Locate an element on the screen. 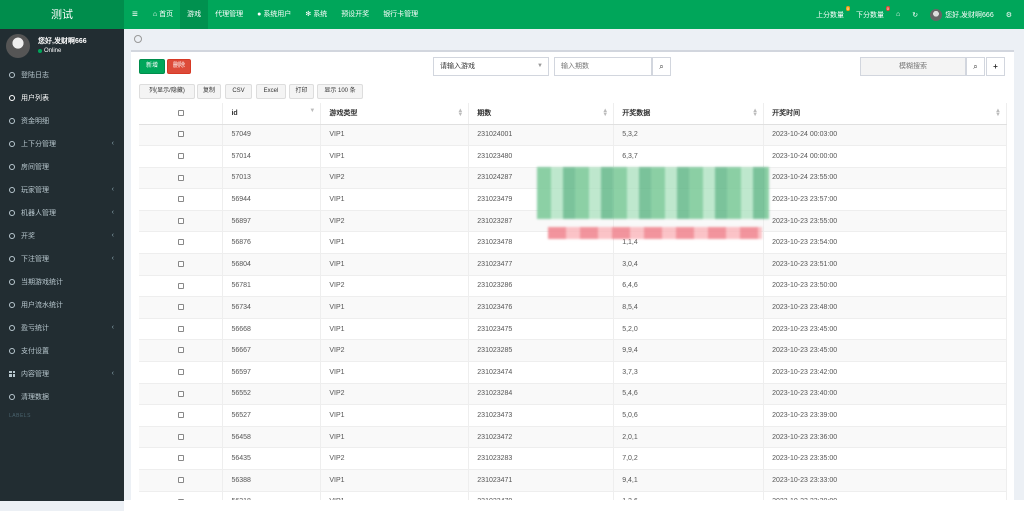 This screenshot has width=1024, height=511. sidebar-item-flow-stats: 用户流水统计 is located at coordinates (62, 304).